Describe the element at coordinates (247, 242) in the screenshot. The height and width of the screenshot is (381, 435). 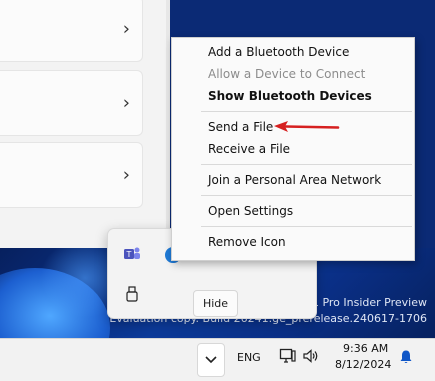
I see `menu-item-remove-icon: Remove Icon` at that location.